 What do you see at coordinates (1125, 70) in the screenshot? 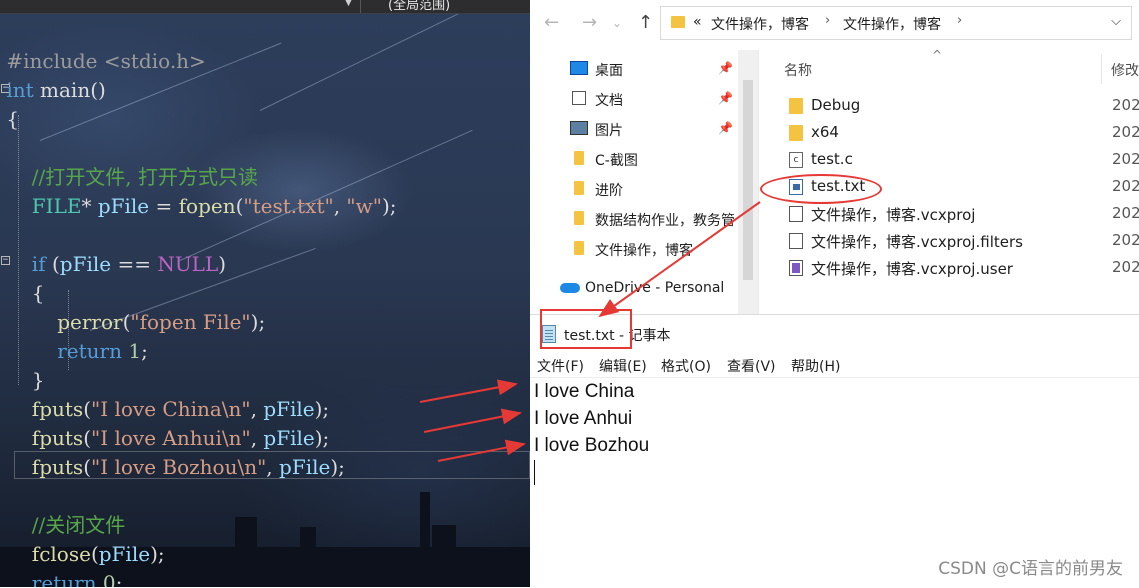
I see `column-header-modified: 修改` at bounding box center [1125, 70].